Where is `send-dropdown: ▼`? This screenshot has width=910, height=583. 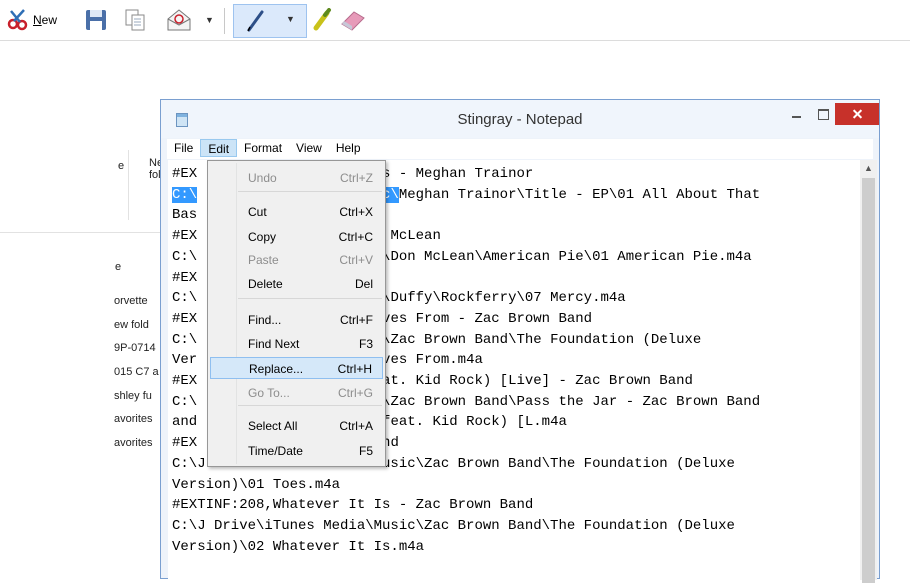 send-dropdown: ▼ is located at coordinates (209, 20).